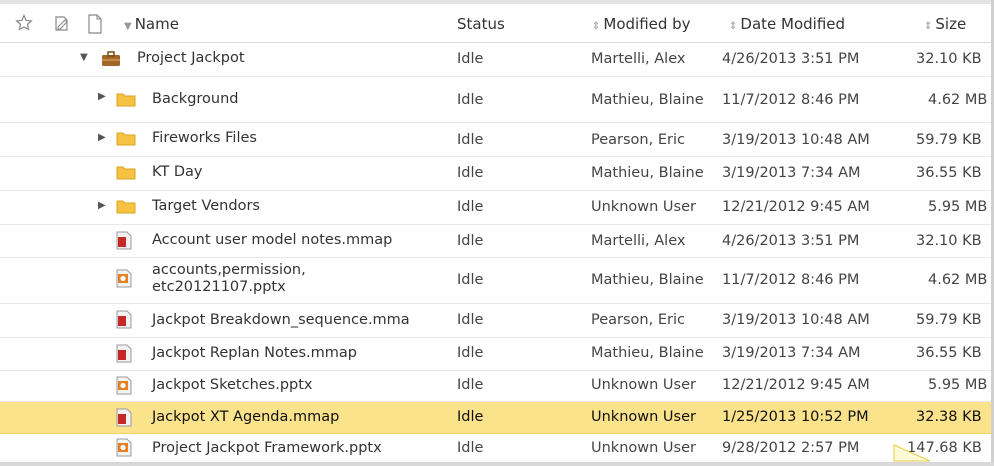 The width and height of the screenshot is (994, 466). Describe the element at coordinates (95, 26) in the screenshot. I see `document-icon` at that location.